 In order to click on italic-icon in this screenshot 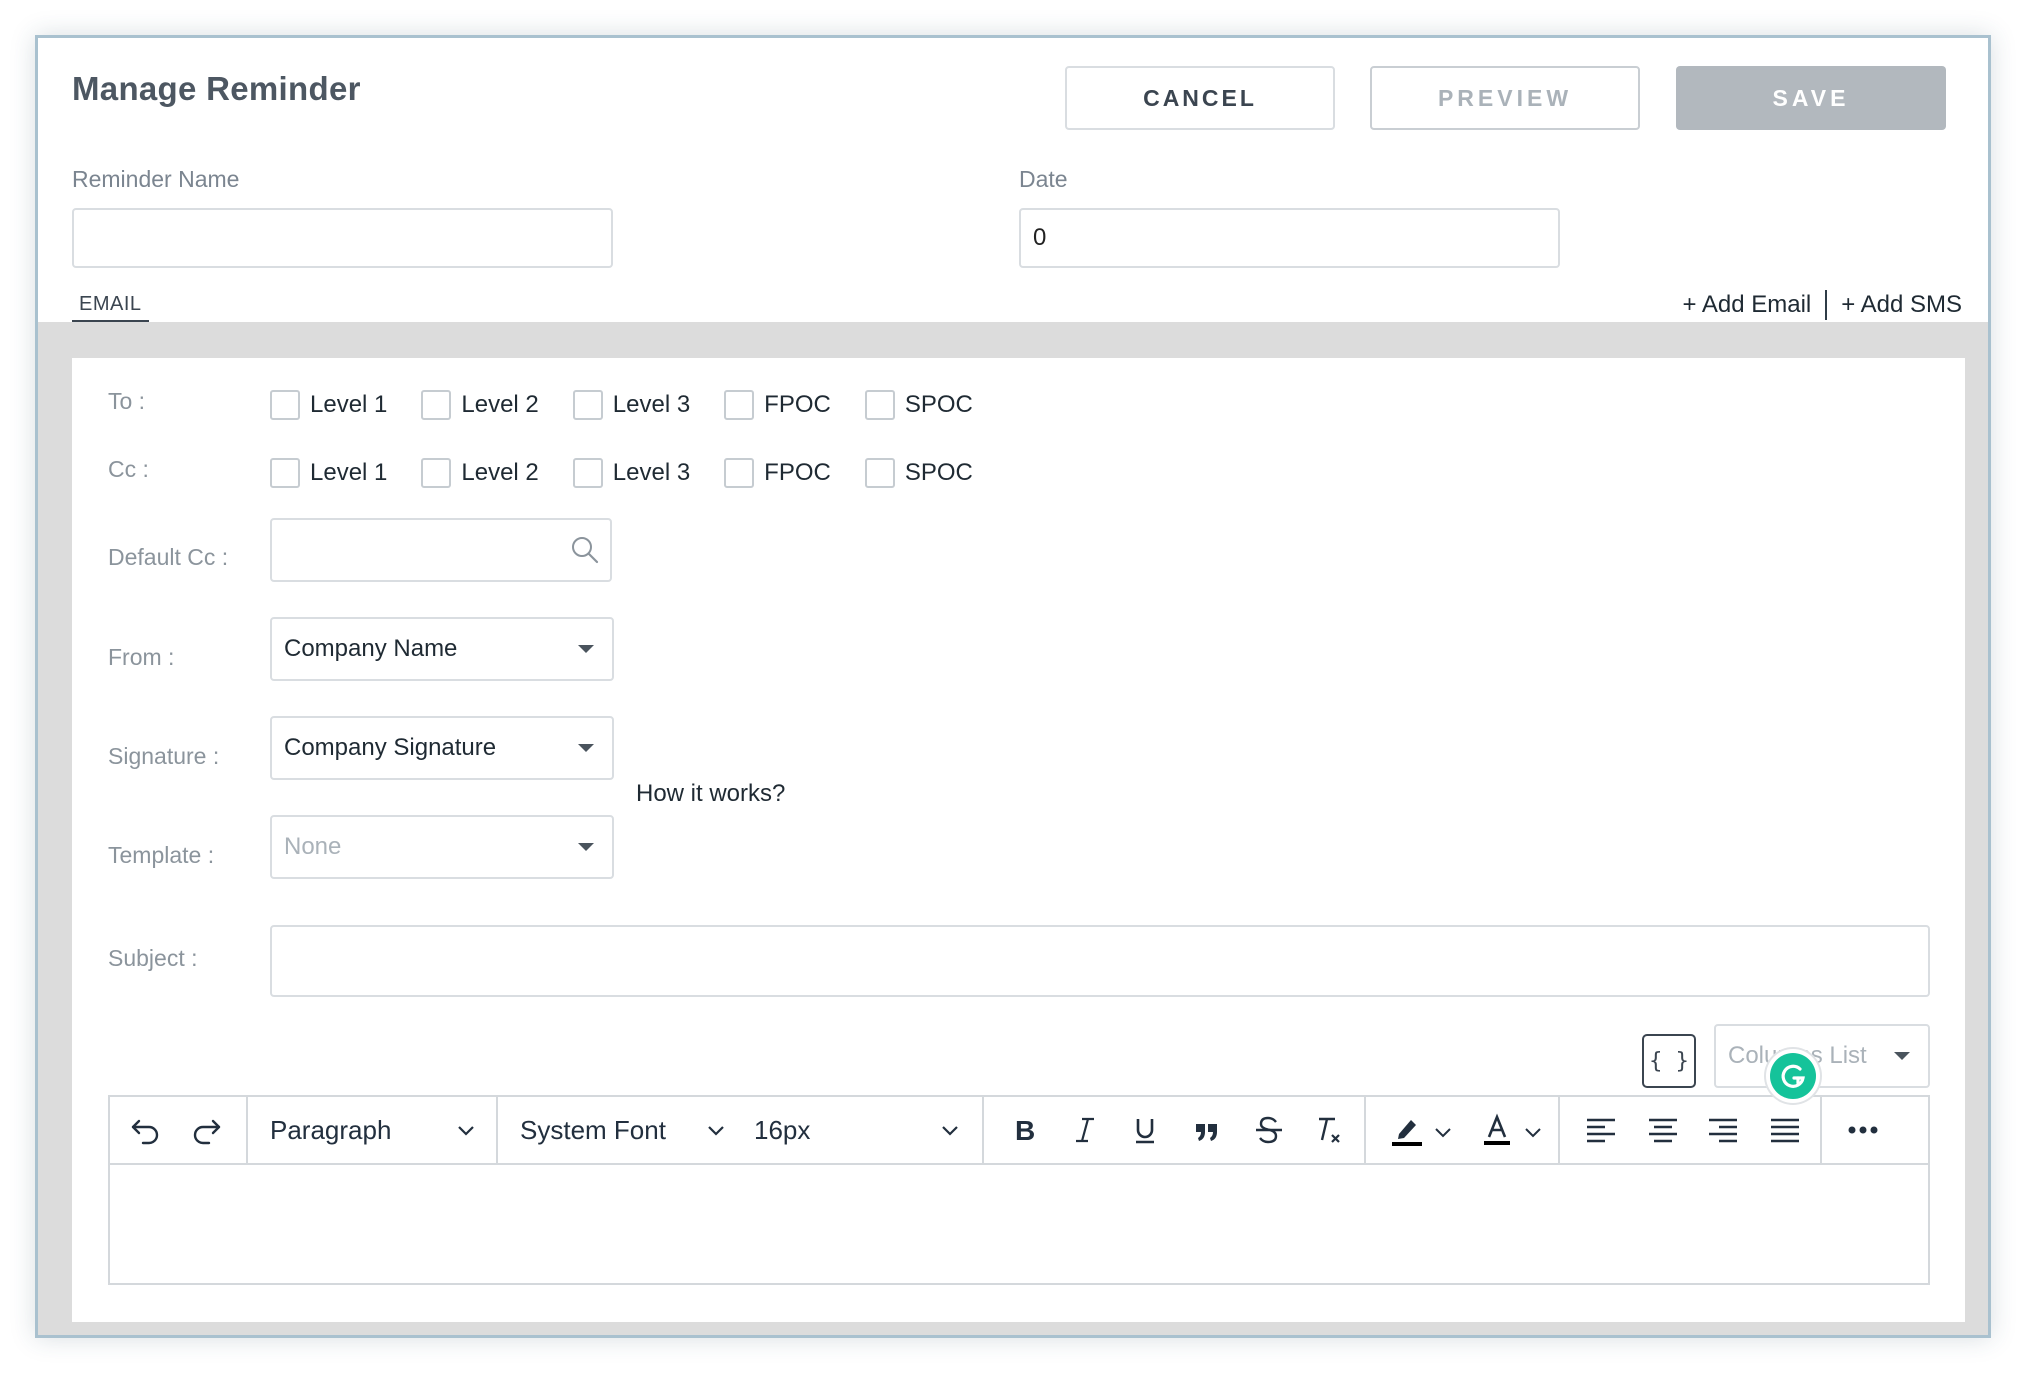, I will do `click(1085, 1130)`.